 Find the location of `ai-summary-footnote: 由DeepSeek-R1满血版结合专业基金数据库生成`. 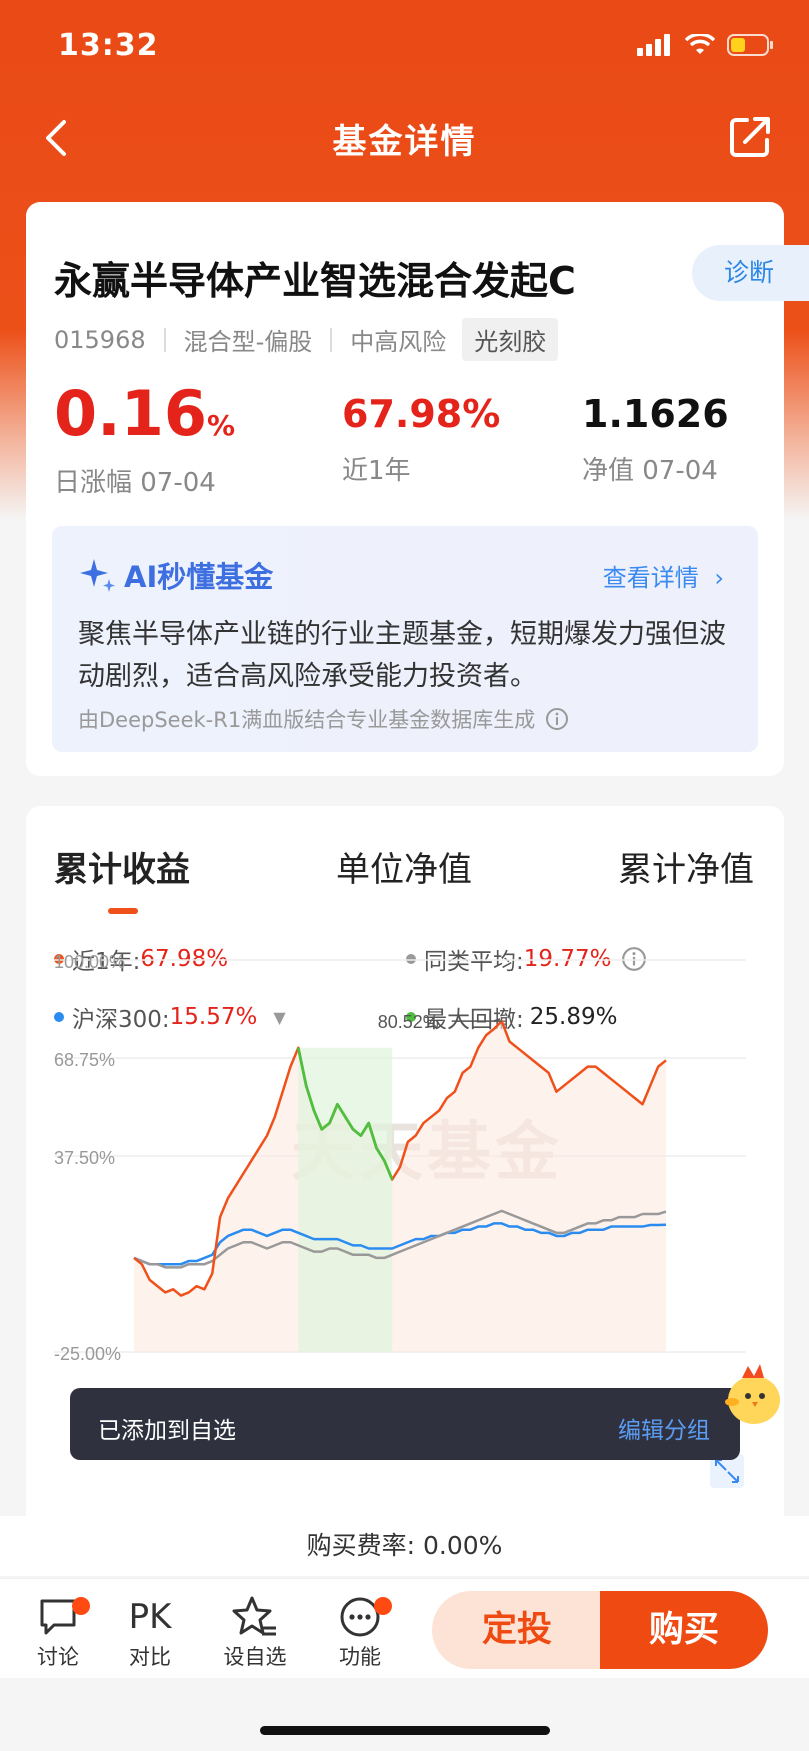

ai-summary-footnote: 由DeepSeek-R1满血版结合专业基金数据库生成 is located at coordinates (323, 719).